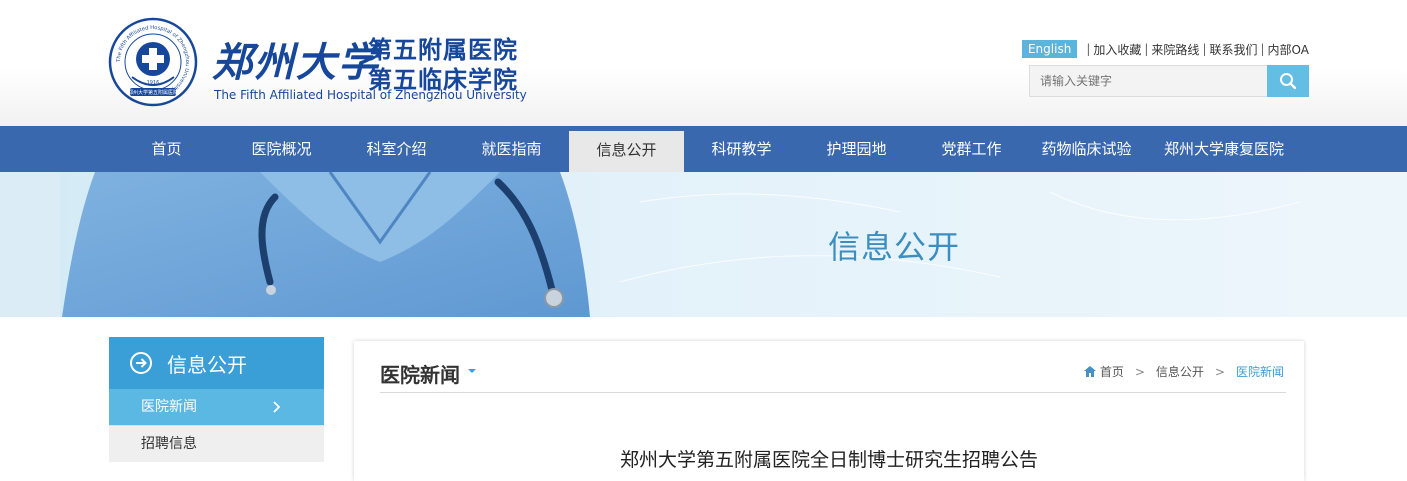 The height and width of the screenshot is (481, 1407). I want to click on nav-item-research: 科研教学, so click(741, 149).